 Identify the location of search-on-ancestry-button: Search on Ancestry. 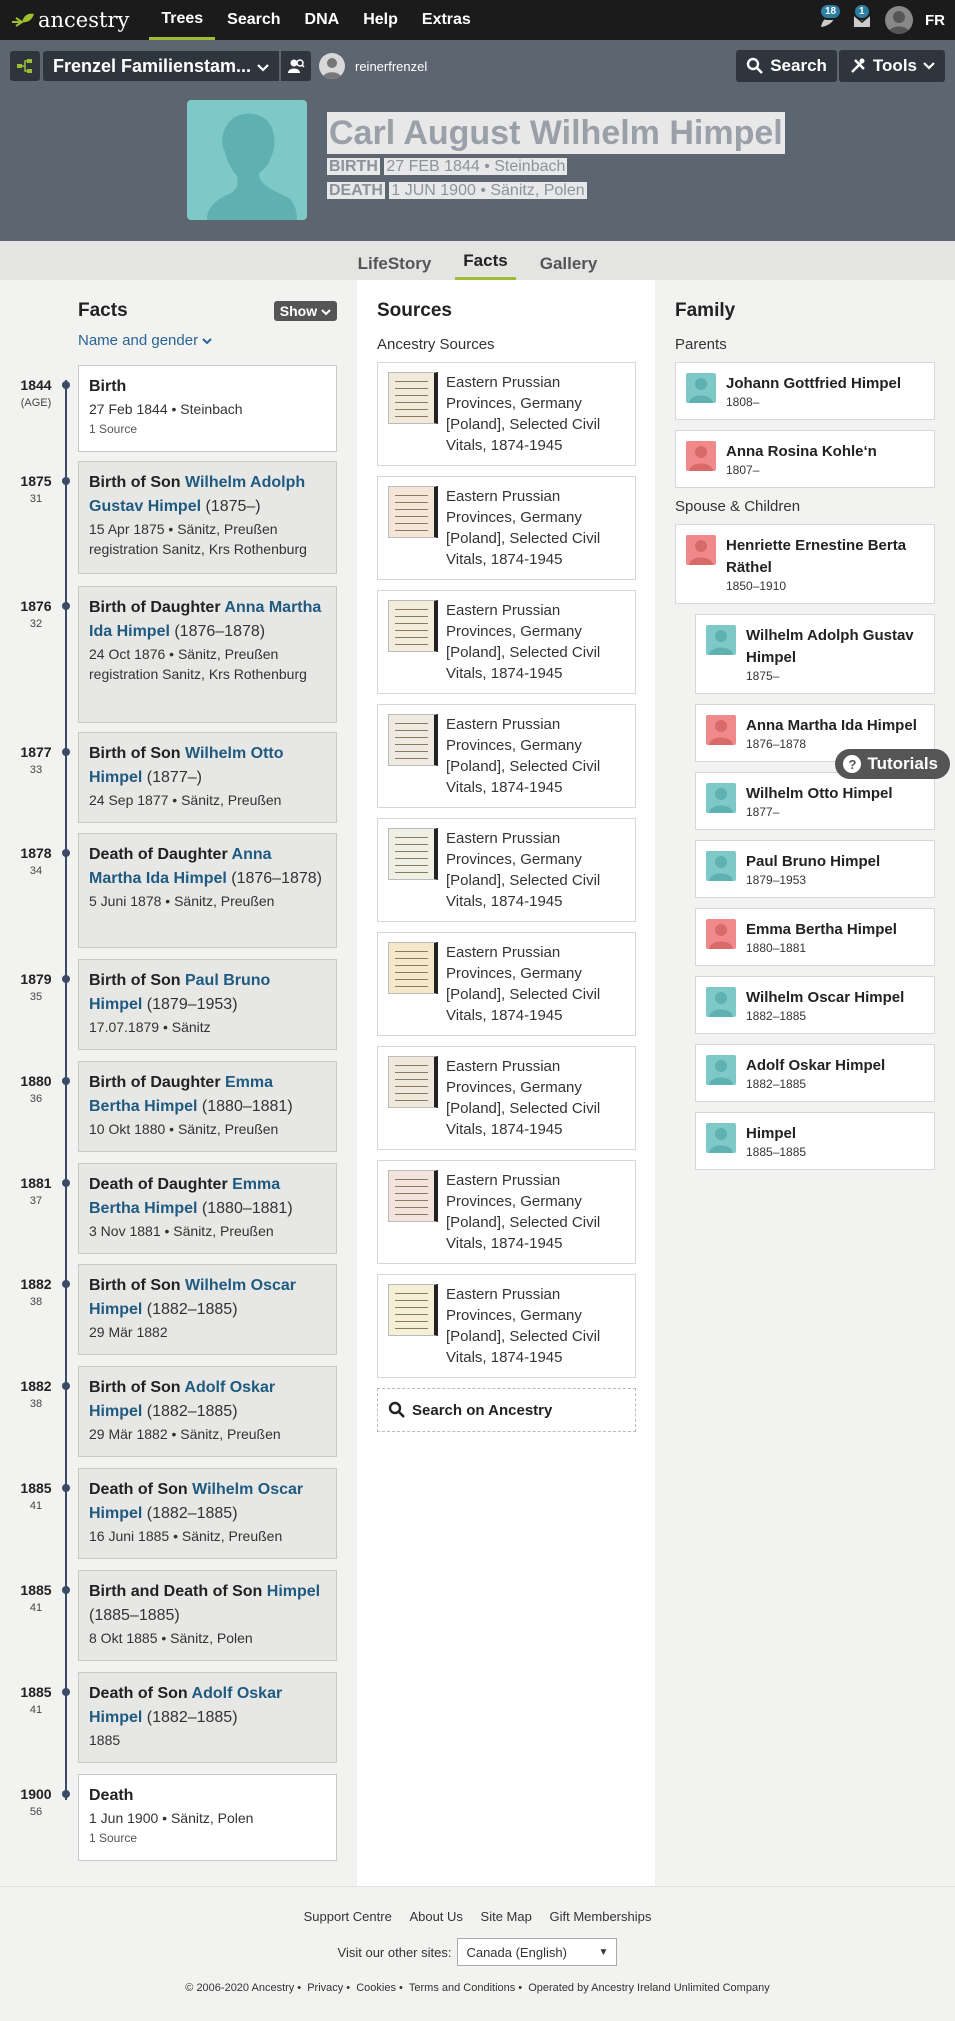
(506, 1410).